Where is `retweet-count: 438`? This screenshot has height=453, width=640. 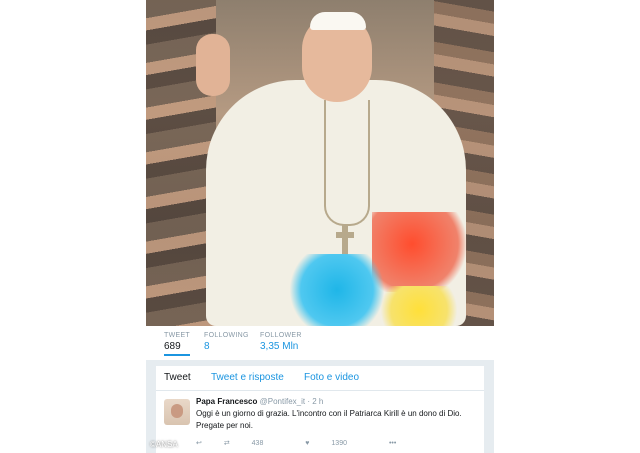
retweet-count: 438 is located at coordinates (257, 443).